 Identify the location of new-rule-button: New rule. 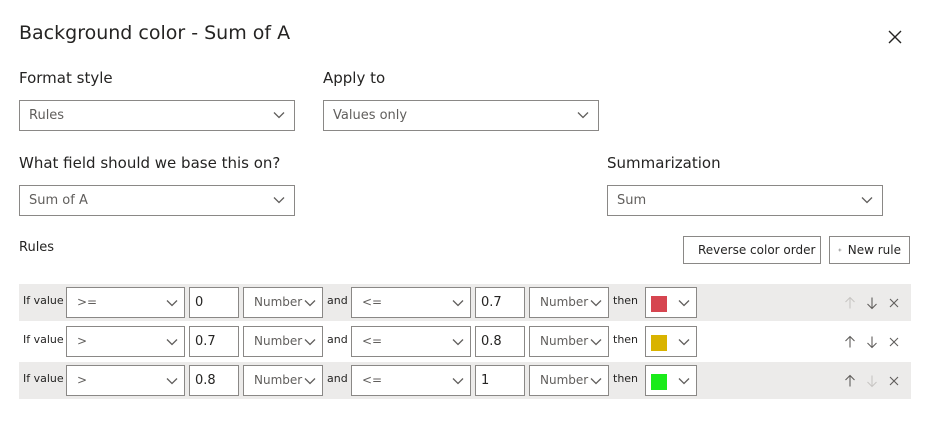
(869, 250).